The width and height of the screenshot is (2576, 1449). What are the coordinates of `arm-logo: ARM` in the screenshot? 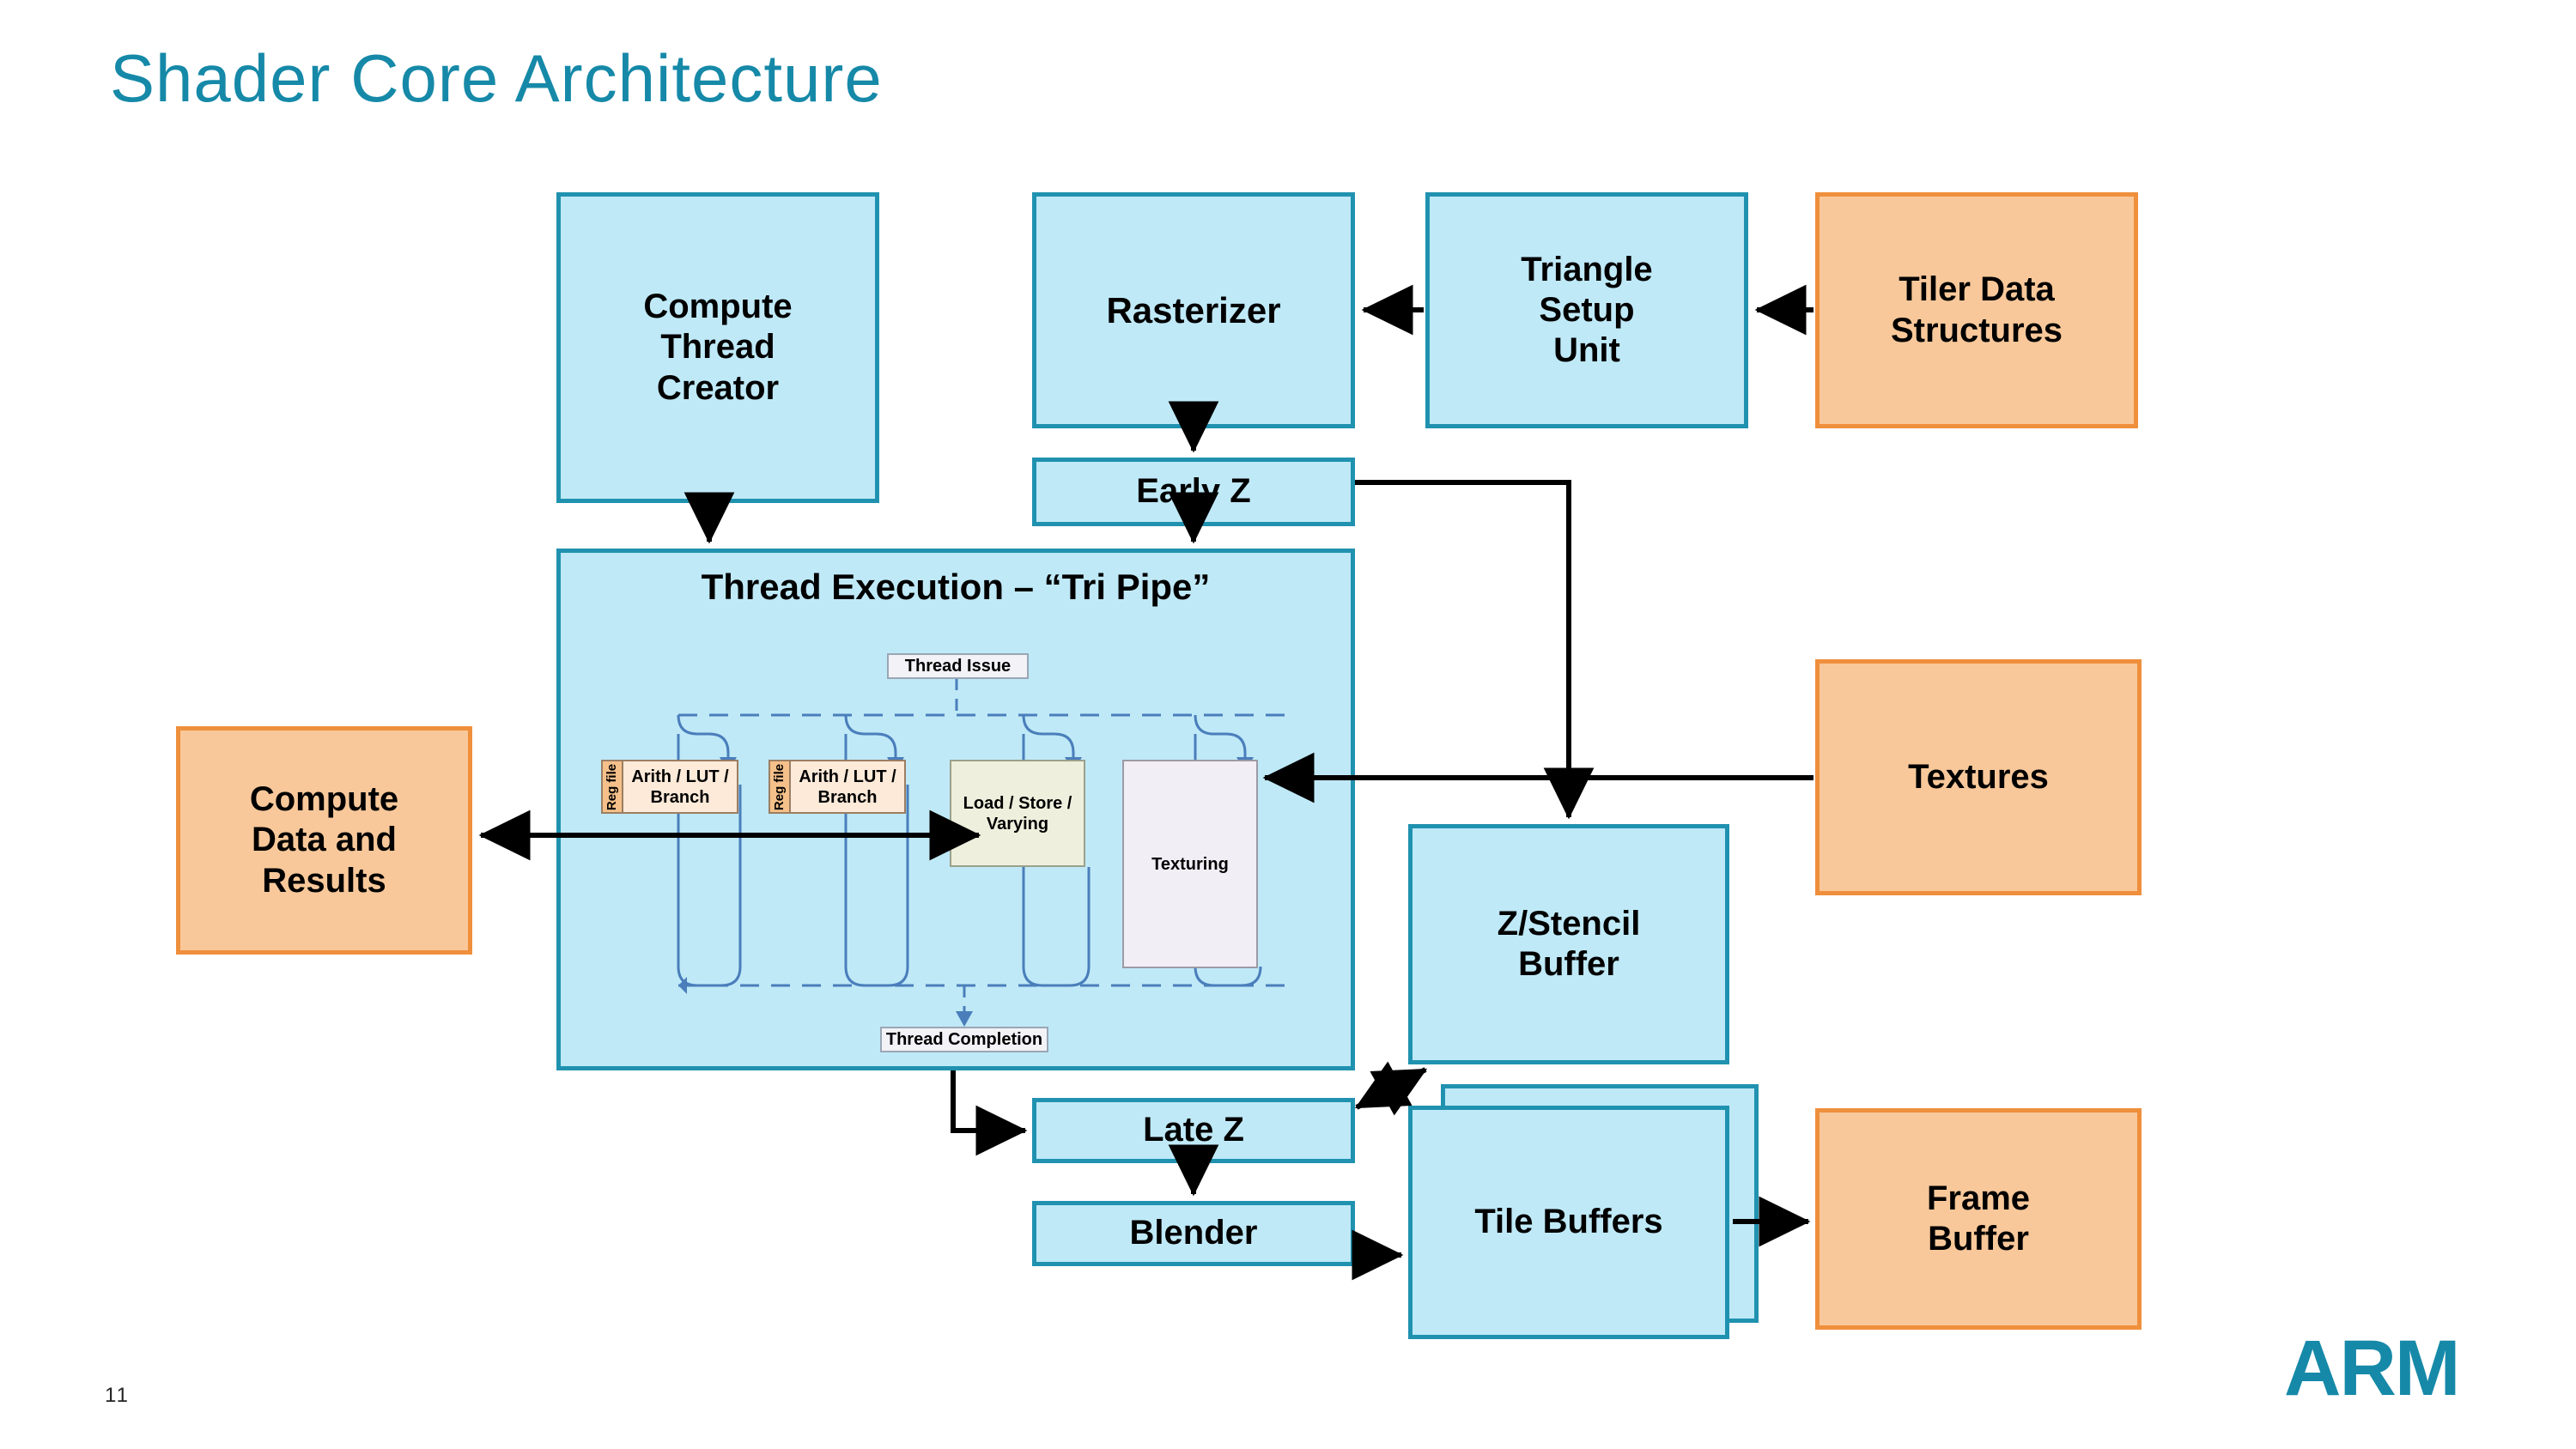 It's located at (2372, 1368).